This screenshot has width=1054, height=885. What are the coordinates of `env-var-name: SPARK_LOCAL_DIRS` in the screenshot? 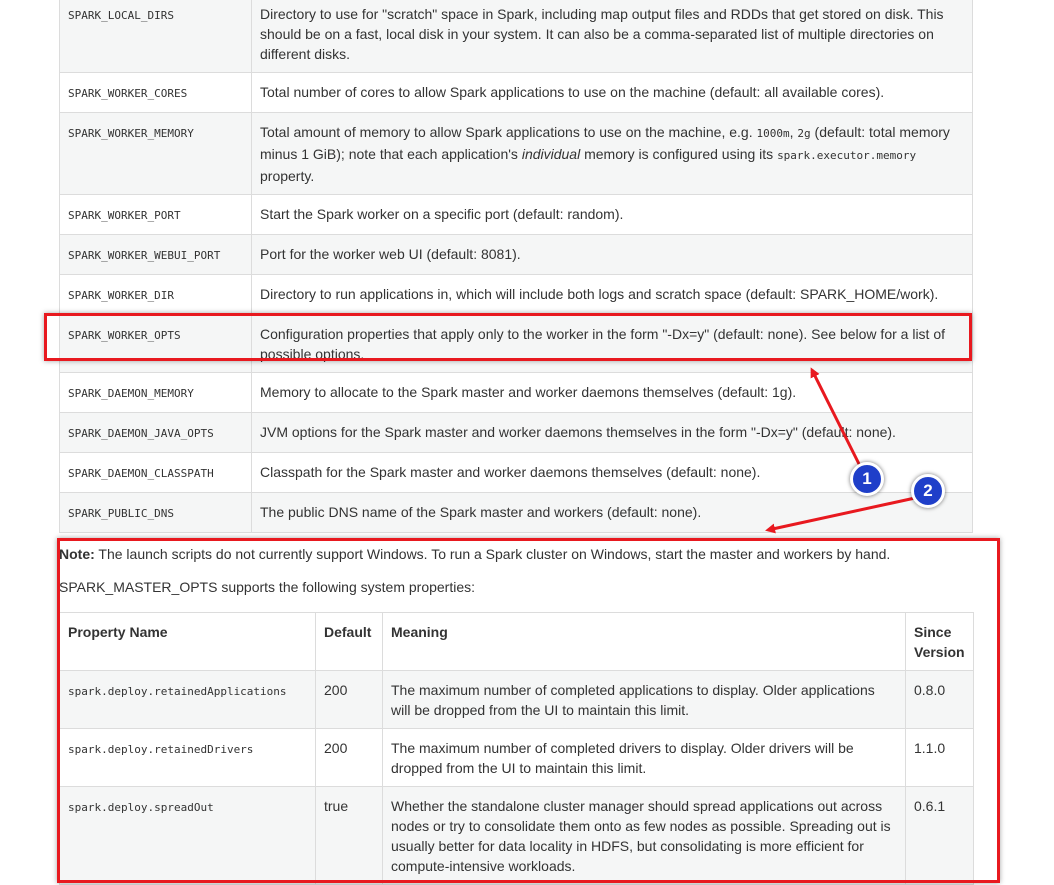 It's located at (155, 36).